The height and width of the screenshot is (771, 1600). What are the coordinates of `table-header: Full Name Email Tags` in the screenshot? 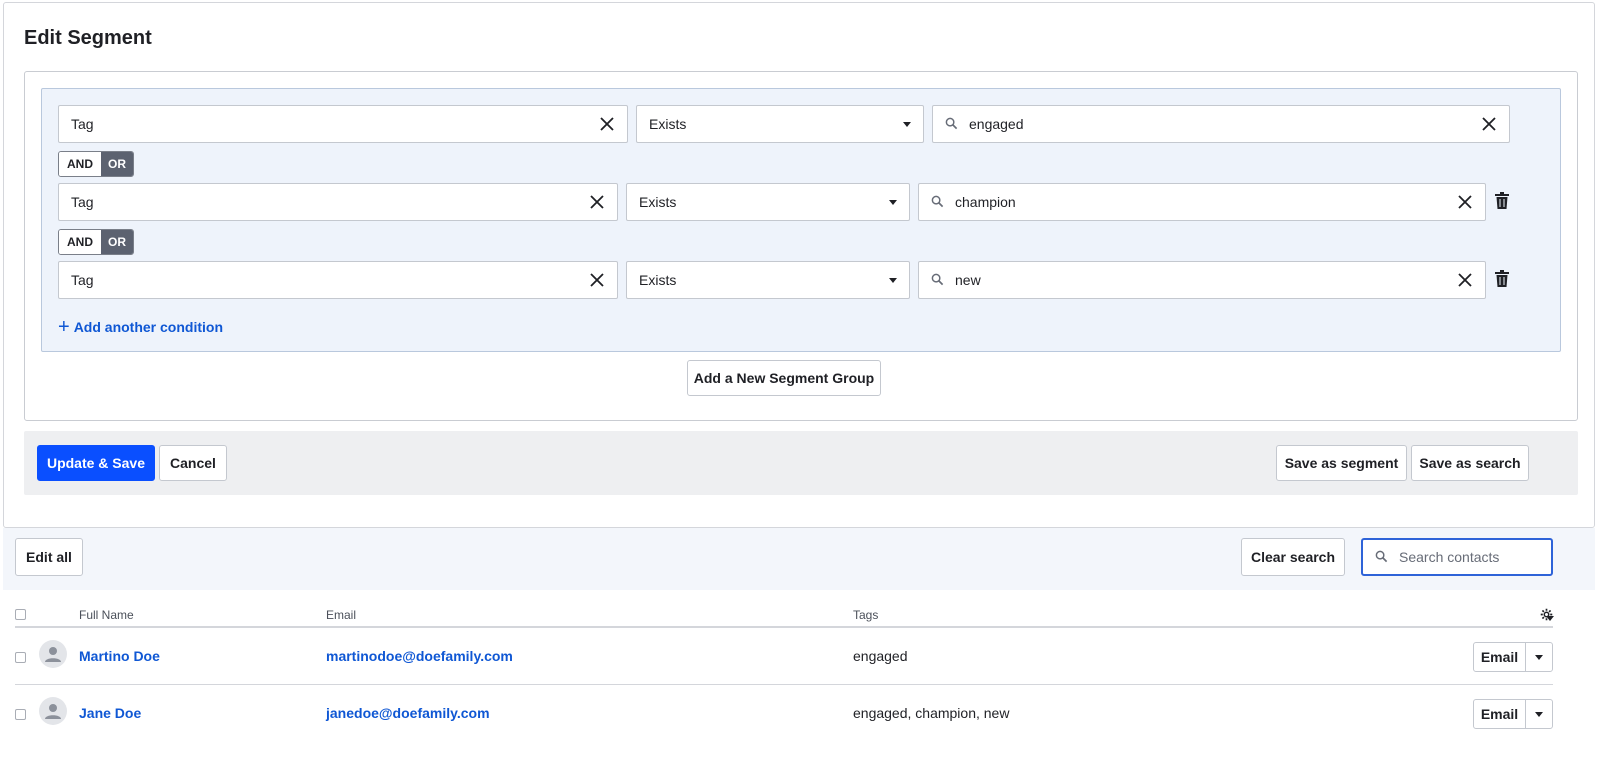 It's located at (784, 614).